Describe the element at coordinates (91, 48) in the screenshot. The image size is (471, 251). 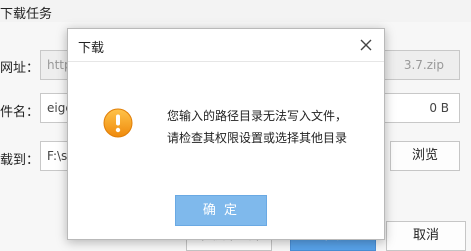
I see `dialog-title: 下载` at that location.